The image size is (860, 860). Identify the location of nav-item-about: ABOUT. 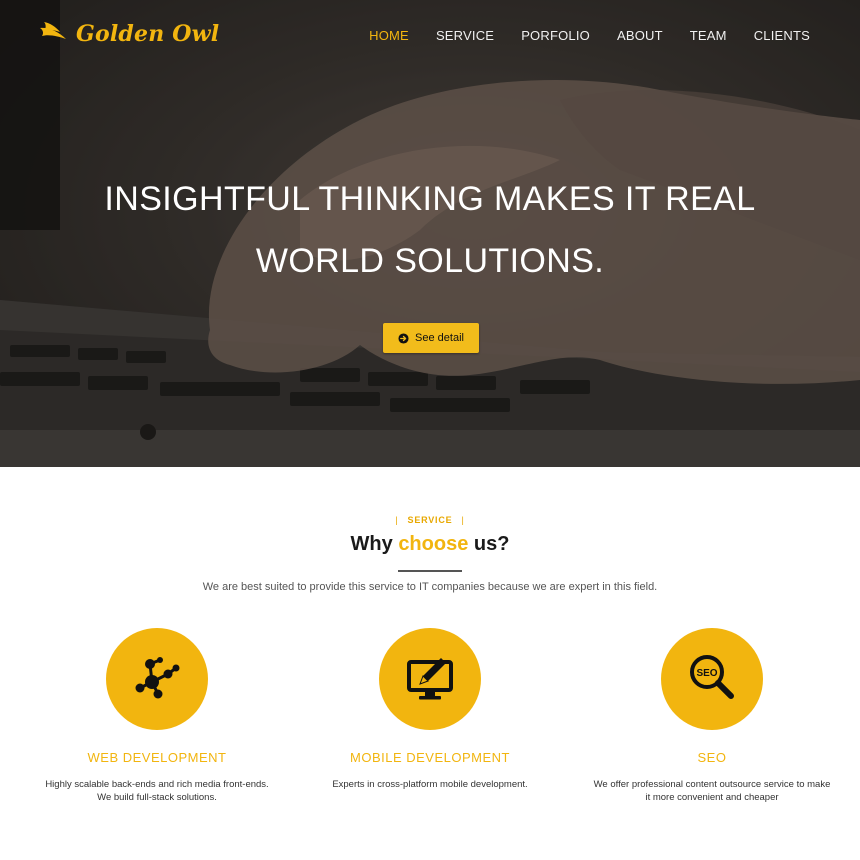
(640, 35).